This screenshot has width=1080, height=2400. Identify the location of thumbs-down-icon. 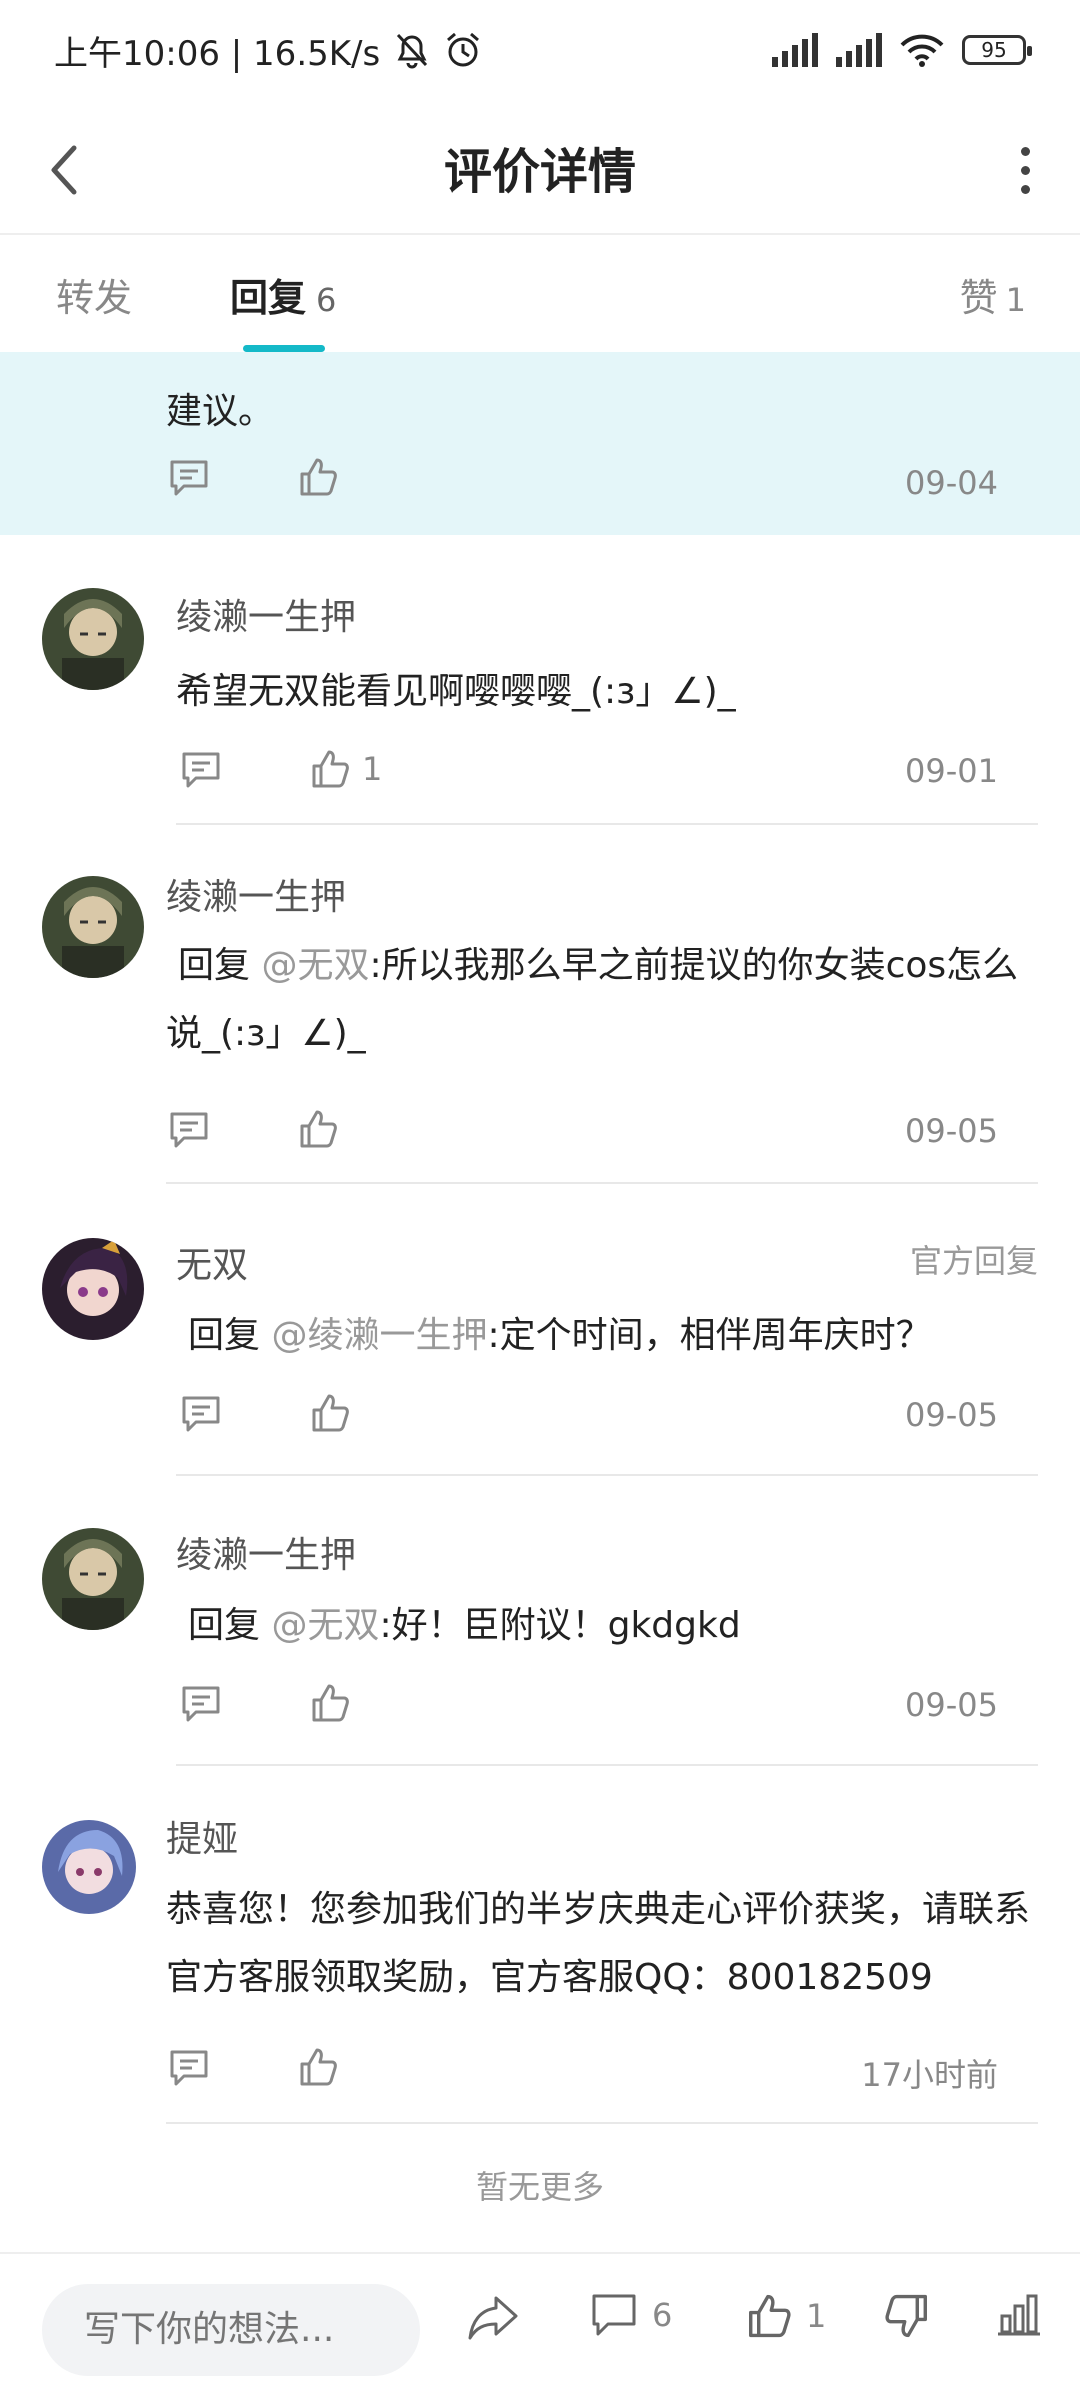
(906, 2316).